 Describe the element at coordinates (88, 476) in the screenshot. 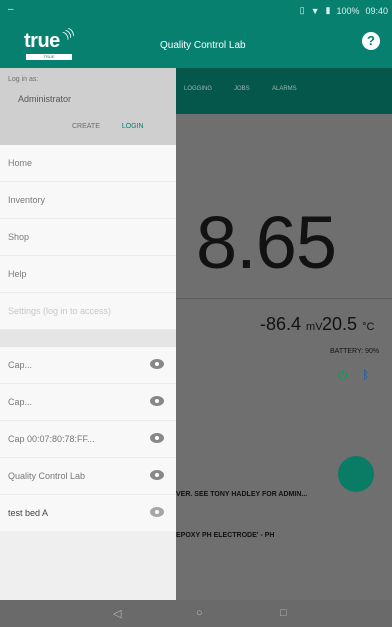

I see `device-item: Quality Control Lab` at that location.